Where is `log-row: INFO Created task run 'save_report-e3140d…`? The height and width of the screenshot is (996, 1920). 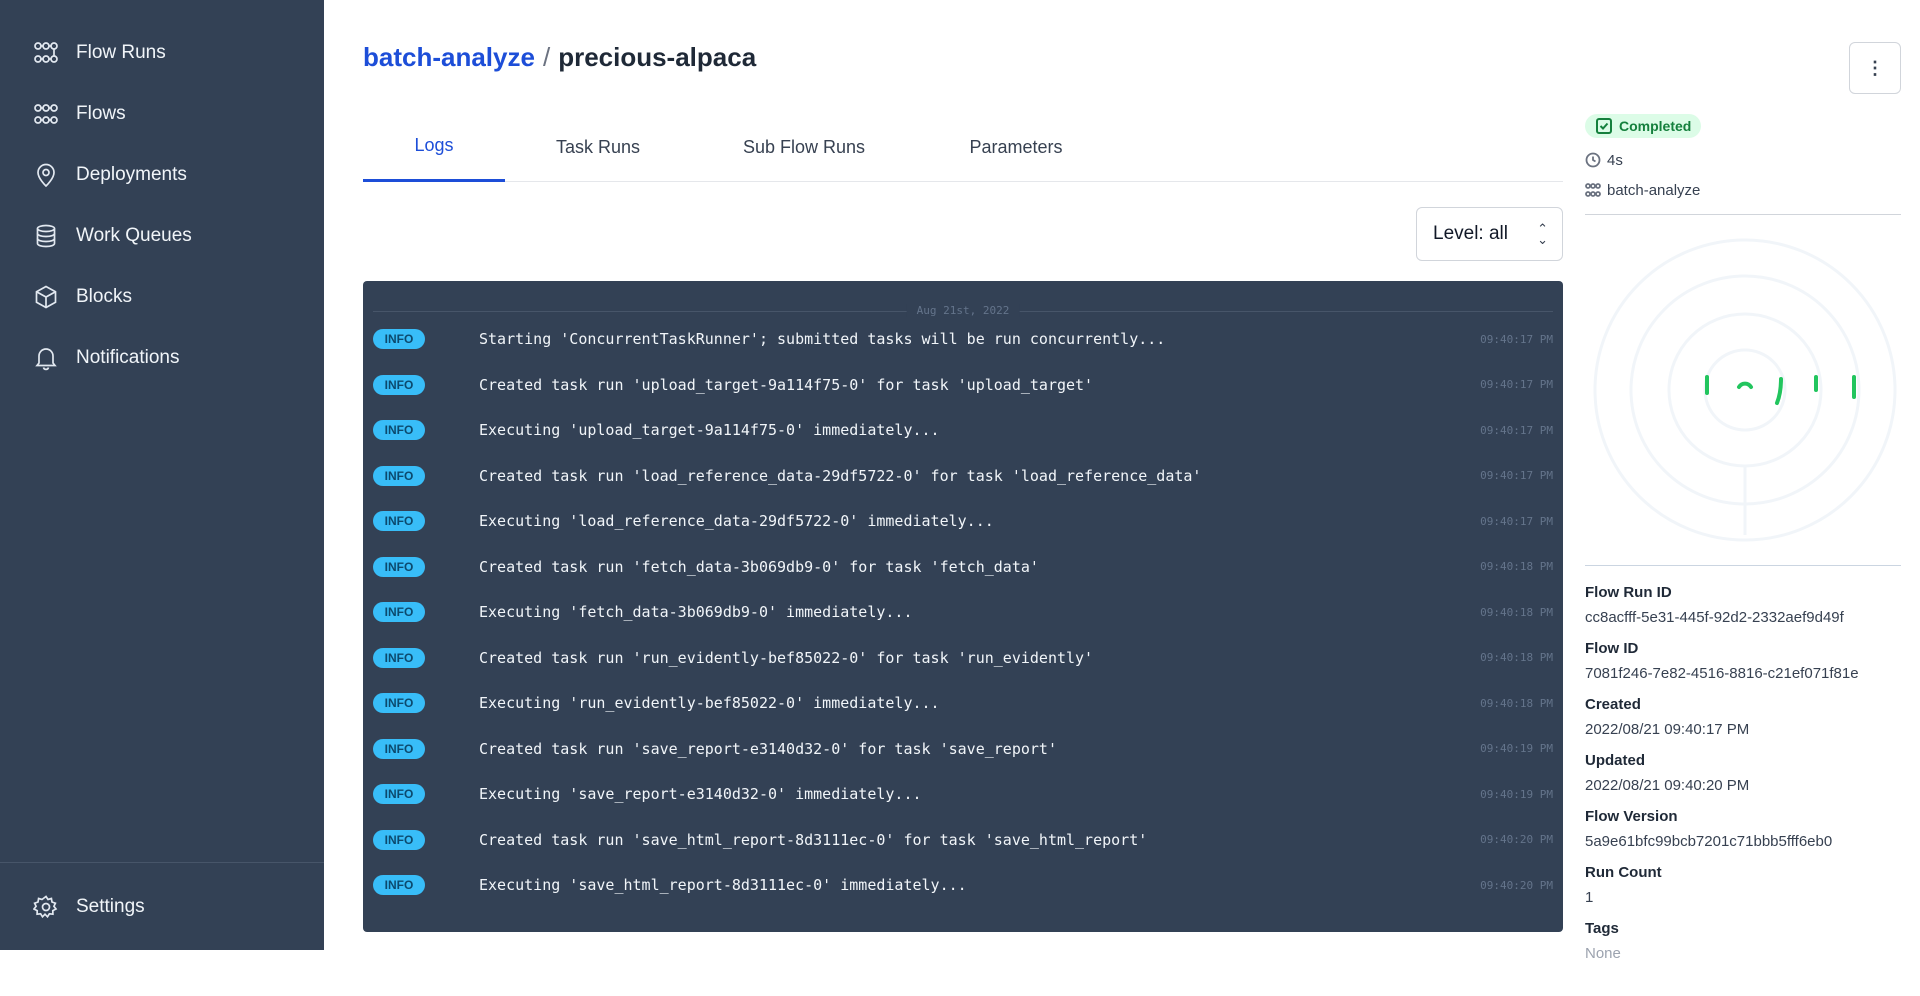 log-row: INFO Created task run 'save_report-e3140d… is located at coordinates (963, 749).